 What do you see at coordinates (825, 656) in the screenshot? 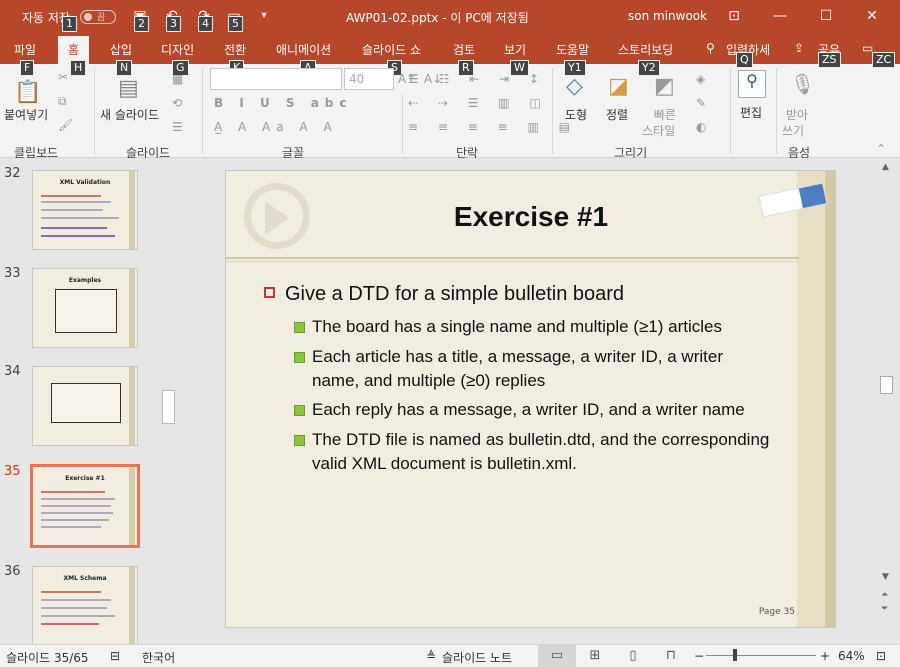
I see `zoom-in-icon: +` at bounding box center [825, 656].